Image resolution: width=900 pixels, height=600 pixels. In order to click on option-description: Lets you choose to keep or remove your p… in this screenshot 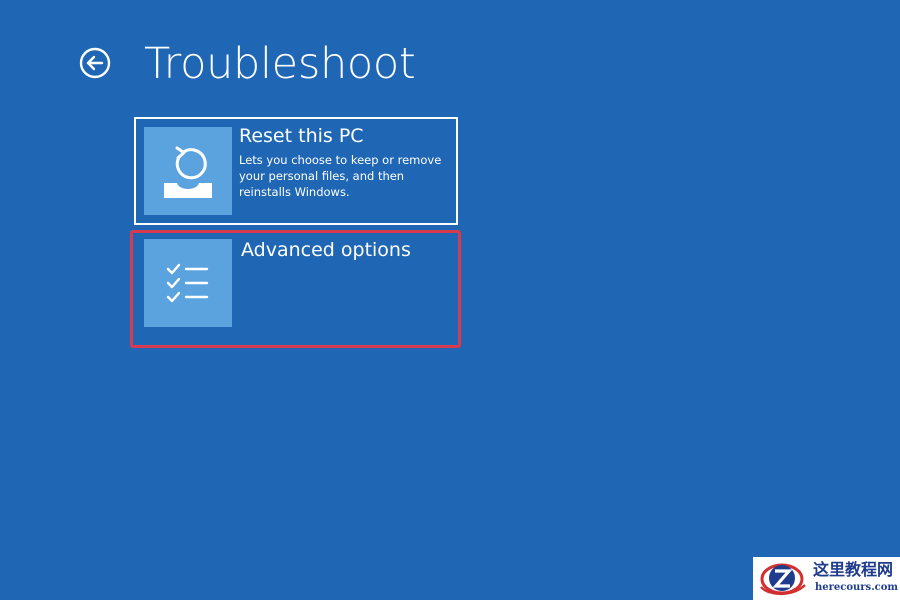, I will do `click(340, 176)`.